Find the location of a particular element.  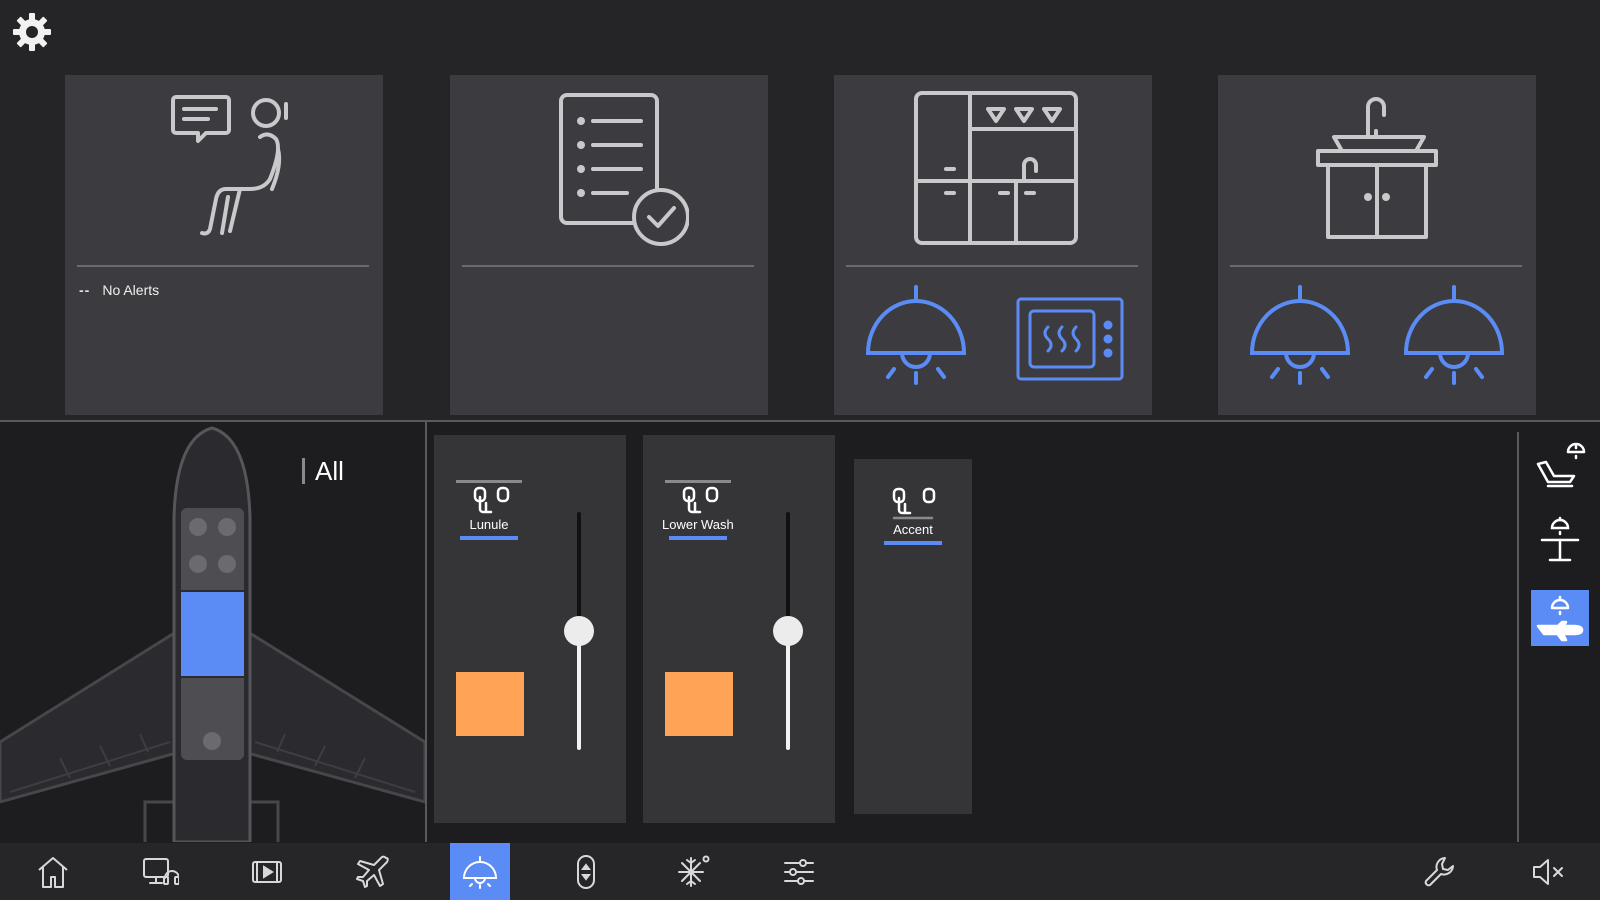

home-icon is located at coordinates (53, 872).